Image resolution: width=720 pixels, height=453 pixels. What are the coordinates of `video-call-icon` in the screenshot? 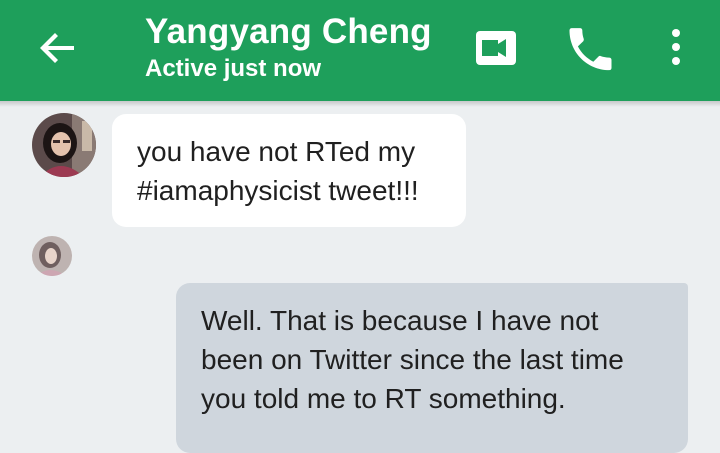 It's located at (496, 48).